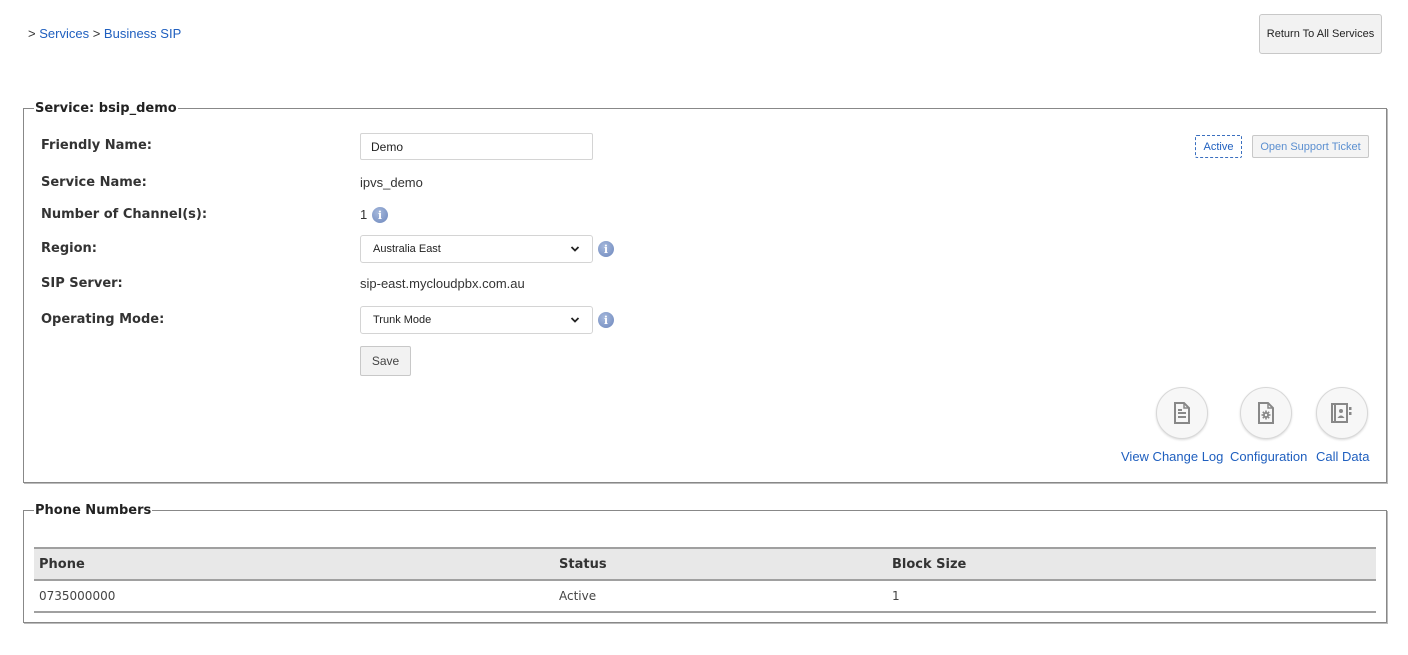  Describe the element at coordinates (391, 182) in the screenshot. I see `service-name-value: ipvs_demo` at that location.